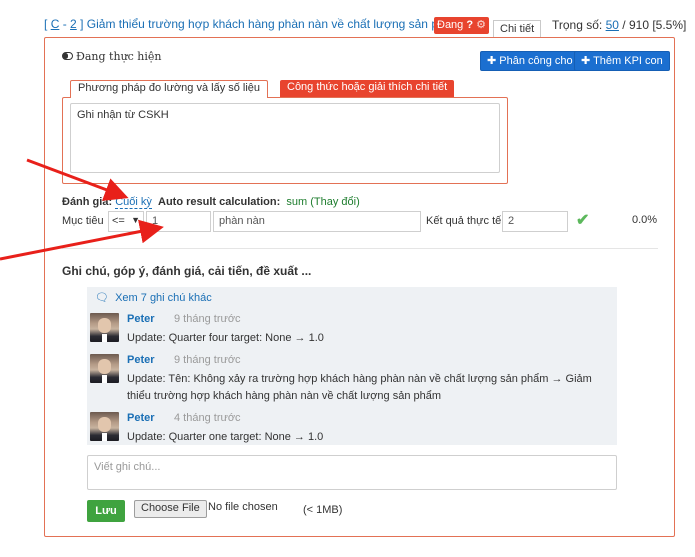 This screenshot has height=557, width=695. Describe the element at coordinates (367, 88) in the screenshot. I see `tab-formula: Công thức hoặc giải thích chi tiết` at that location.